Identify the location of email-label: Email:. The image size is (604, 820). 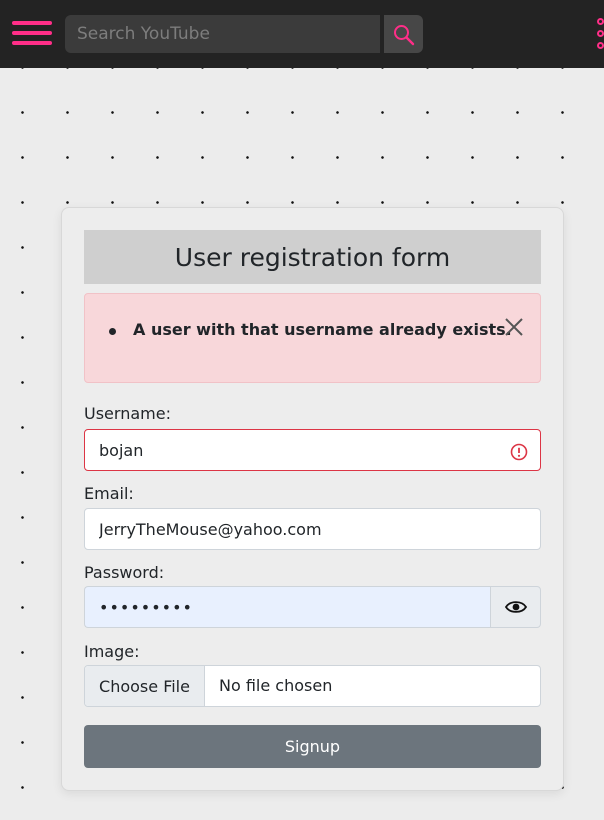
(109, 493).